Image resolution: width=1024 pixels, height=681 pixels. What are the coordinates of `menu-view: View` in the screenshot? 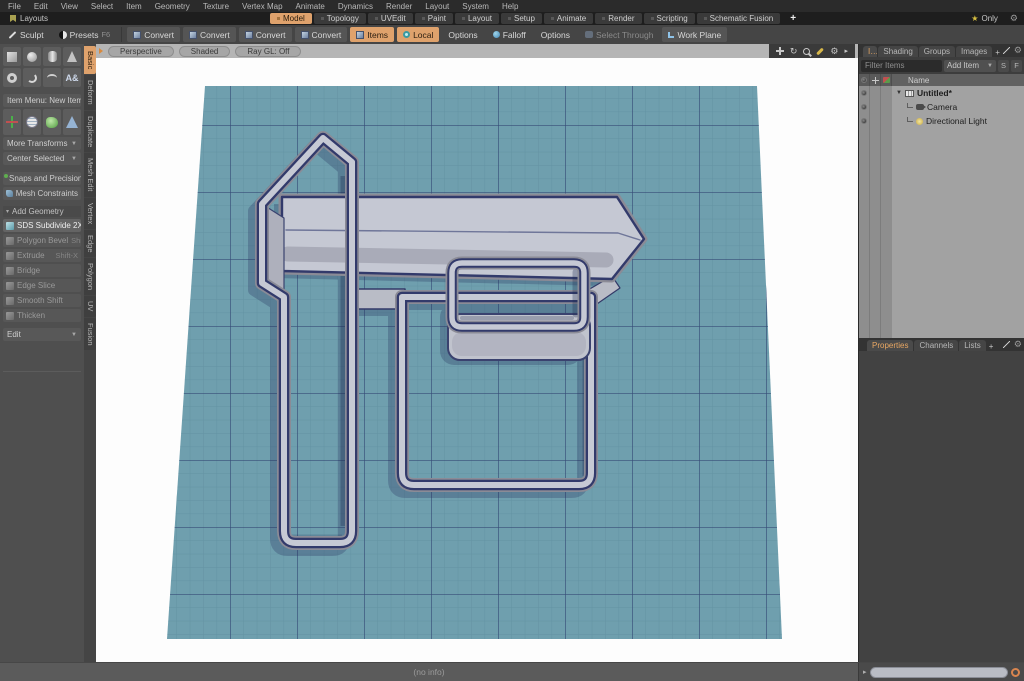 It's located at (69, 6).